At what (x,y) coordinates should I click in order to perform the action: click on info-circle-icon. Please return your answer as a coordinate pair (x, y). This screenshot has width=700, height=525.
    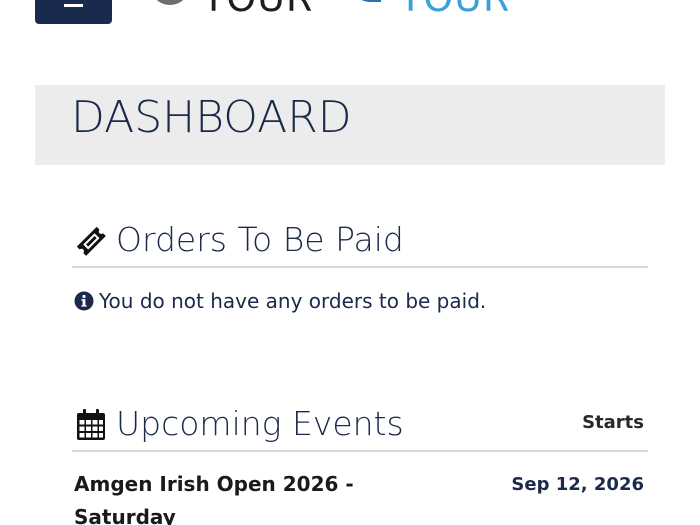
    Looking at the image, I should click on (84, 301).